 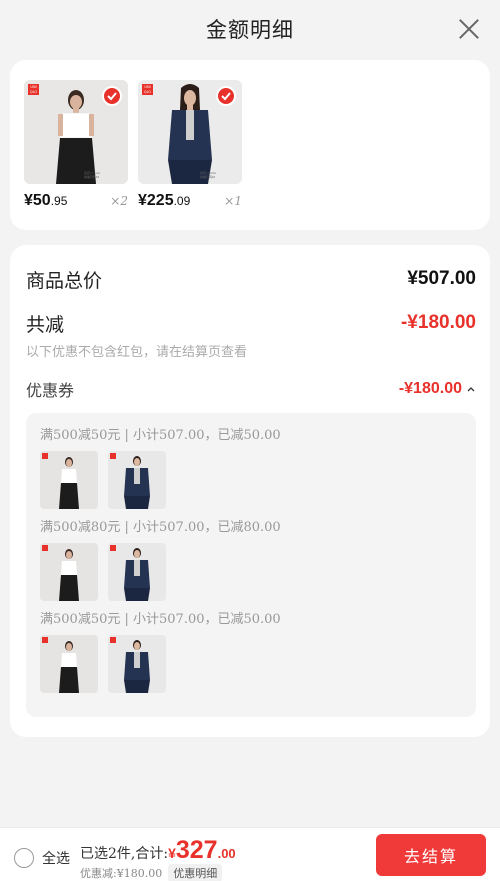 I want to click on checkout-button: 去结算, so click(x=431, y=855).